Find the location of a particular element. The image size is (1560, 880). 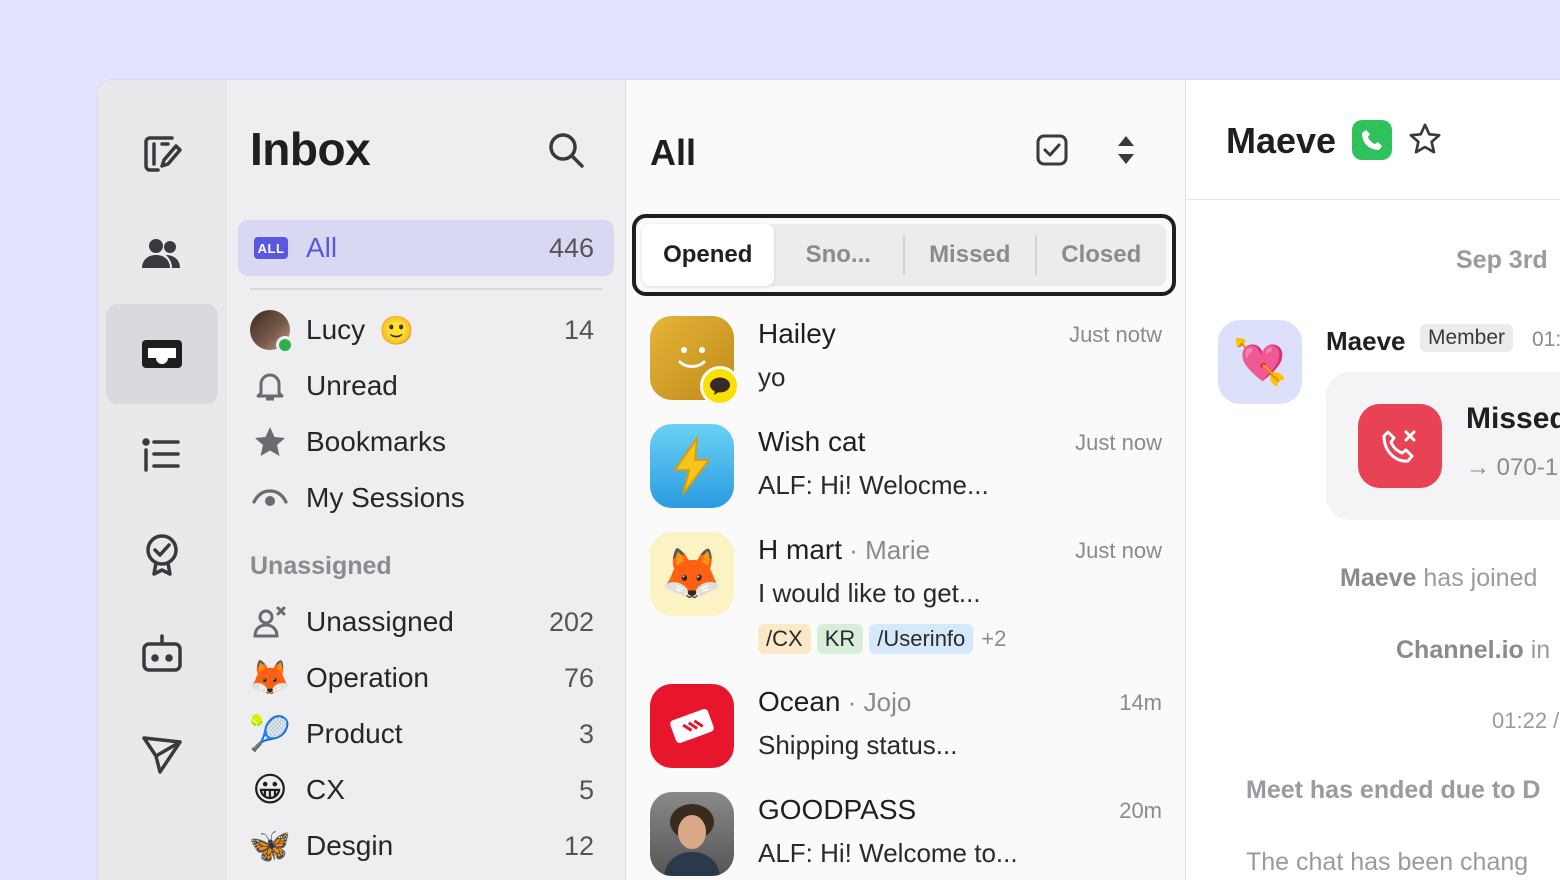

call-number: → 070-1 is located at coordinates (1512, 467).